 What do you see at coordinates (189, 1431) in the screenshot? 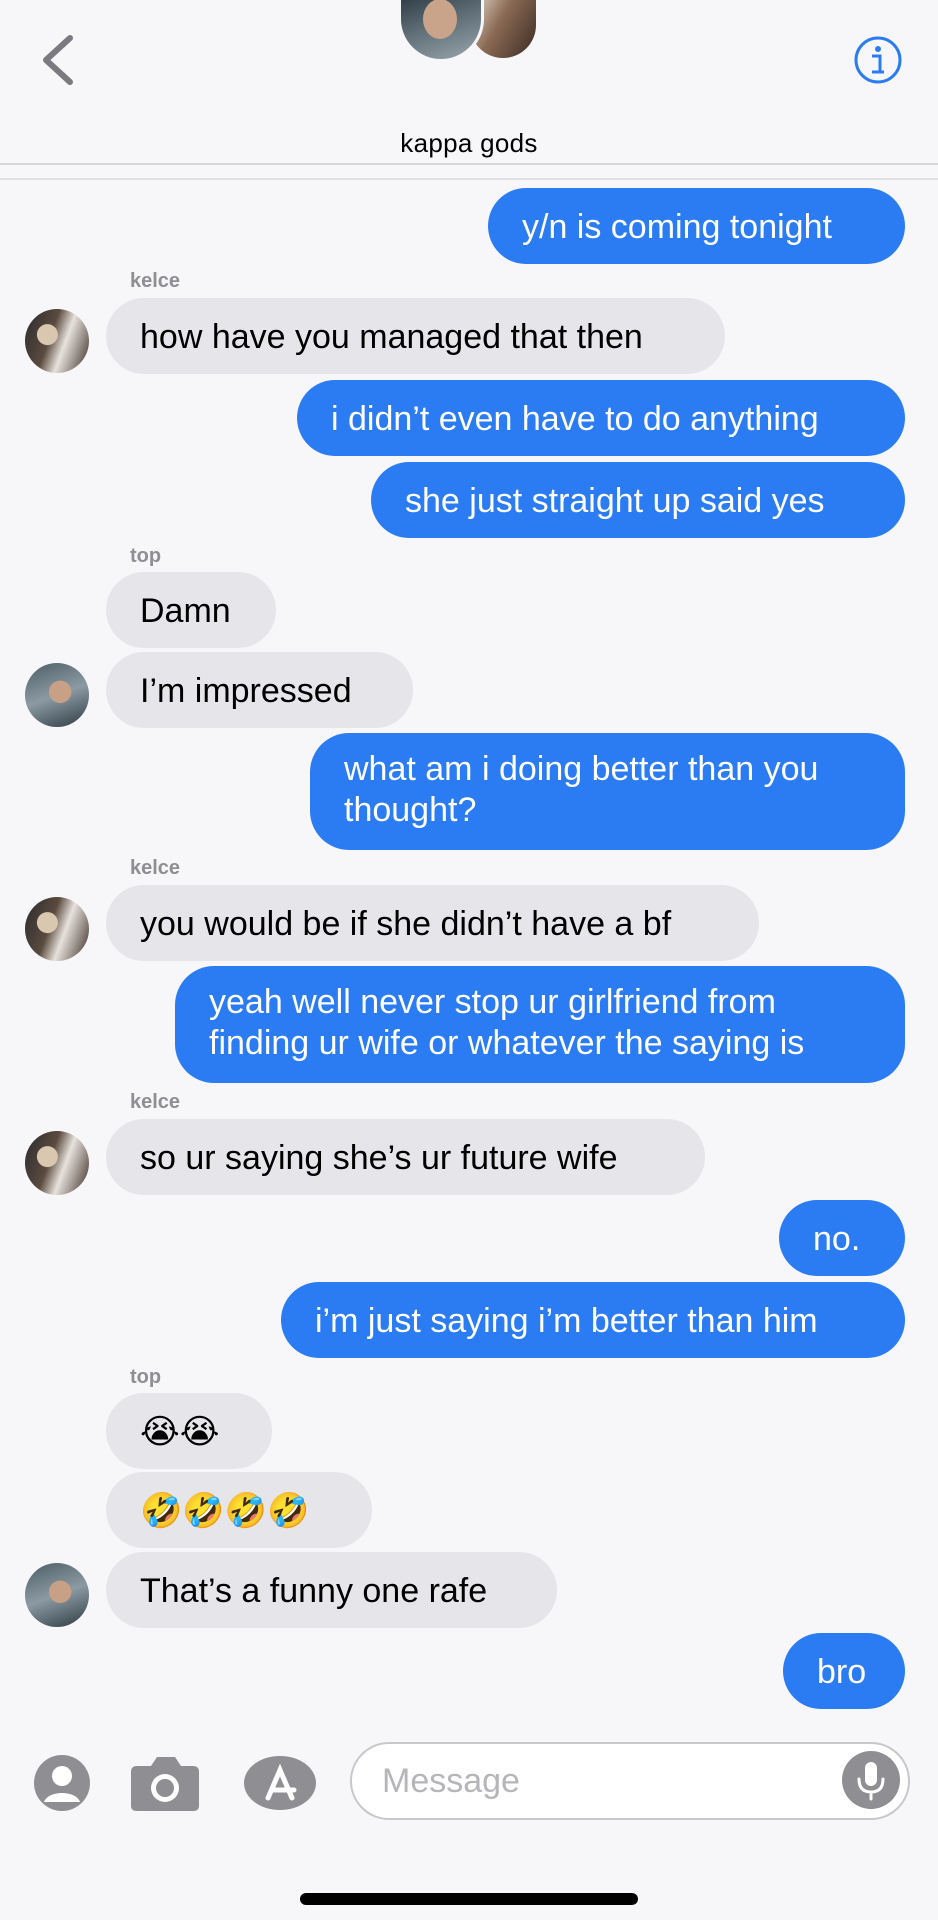
I see `incoming-message: 😭😭` at bounding box center [189, 1431].